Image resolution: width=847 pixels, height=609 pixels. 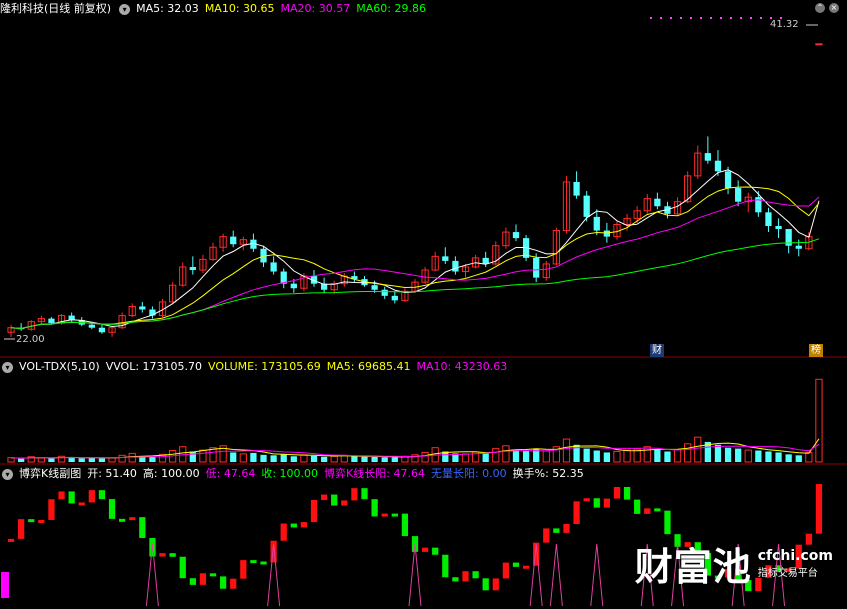 What do you see at coordinates (415, 575) in the screenshot?
I see `spike-line` at bounding box center [415, 575].